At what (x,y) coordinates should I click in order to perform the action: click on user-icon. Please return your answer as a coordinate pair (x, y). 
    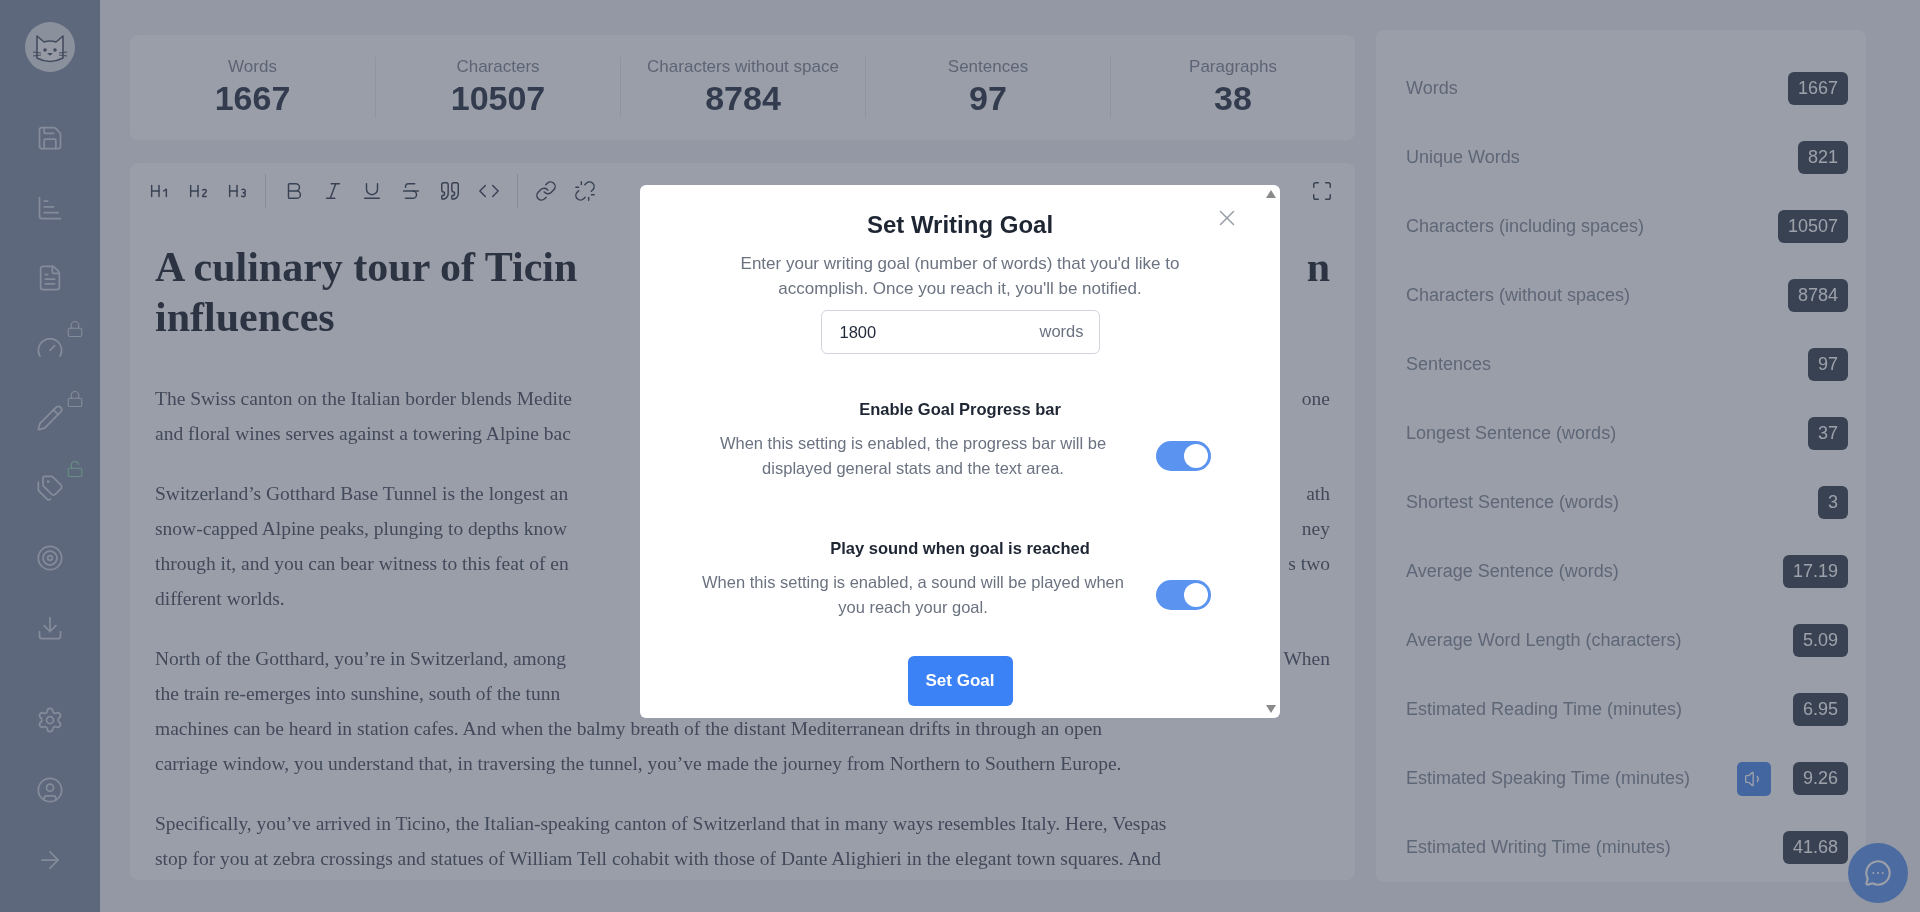
    Looking at the image, I should click on (50, 790).